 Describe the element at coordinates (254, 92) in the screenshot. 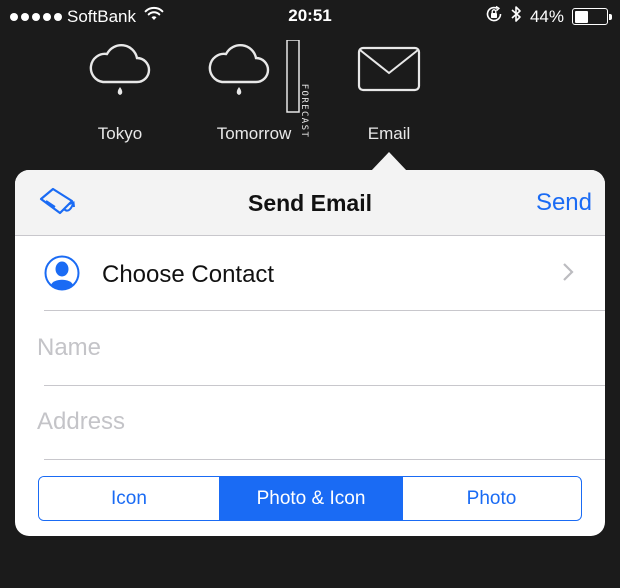

I see `shortcut-tomorrow: FORECAST Tomorrow` at that location.